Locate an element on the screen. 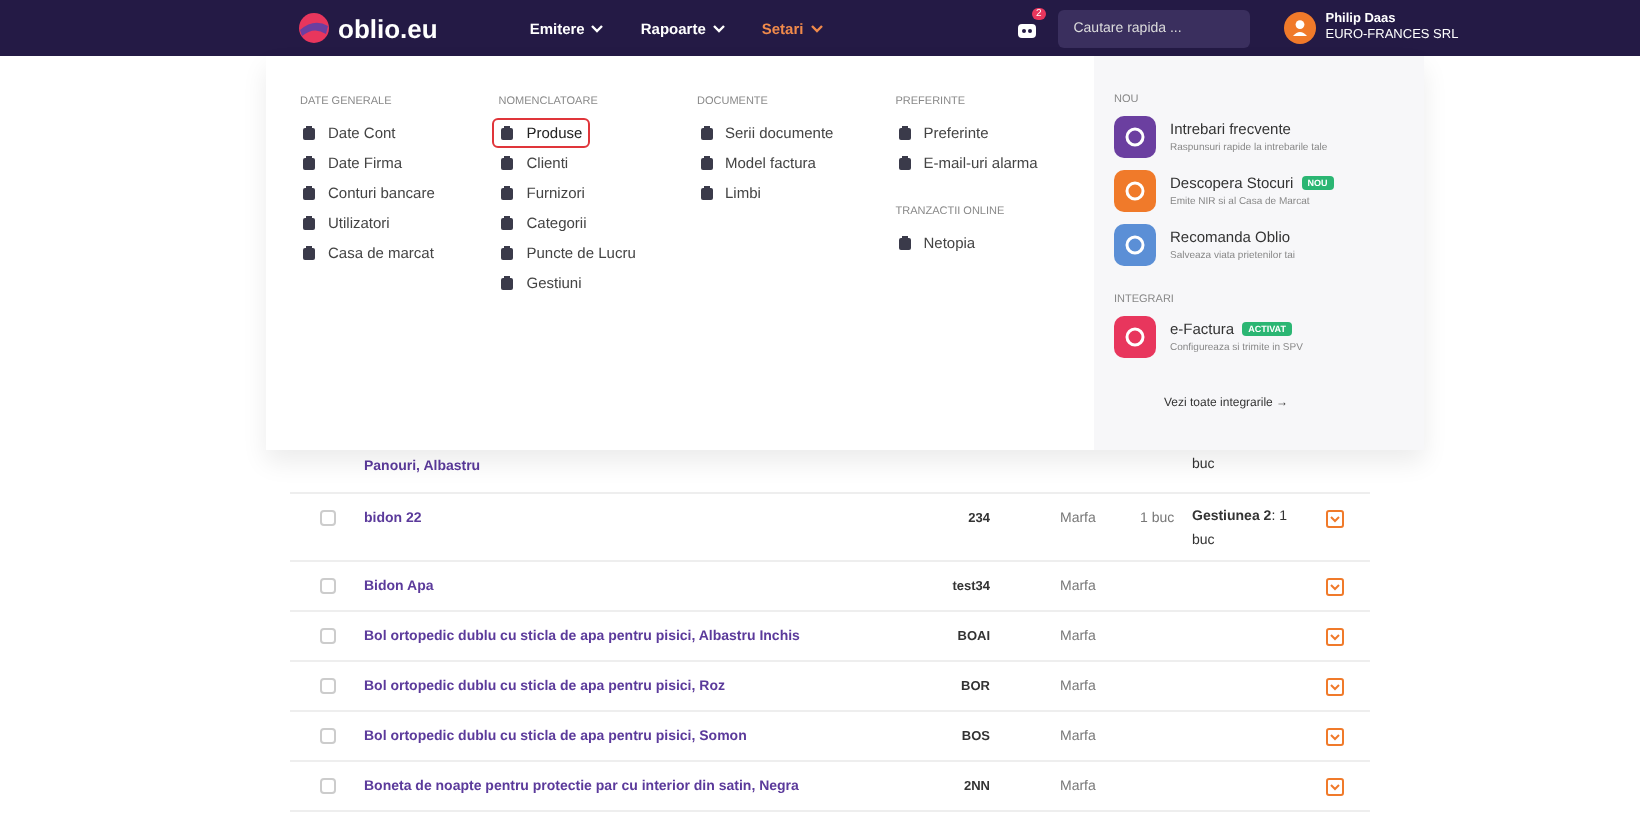 The width and height of the screenshot is (1640, 814). logo-text: oblio.eu is located at coordinates (388, 28).